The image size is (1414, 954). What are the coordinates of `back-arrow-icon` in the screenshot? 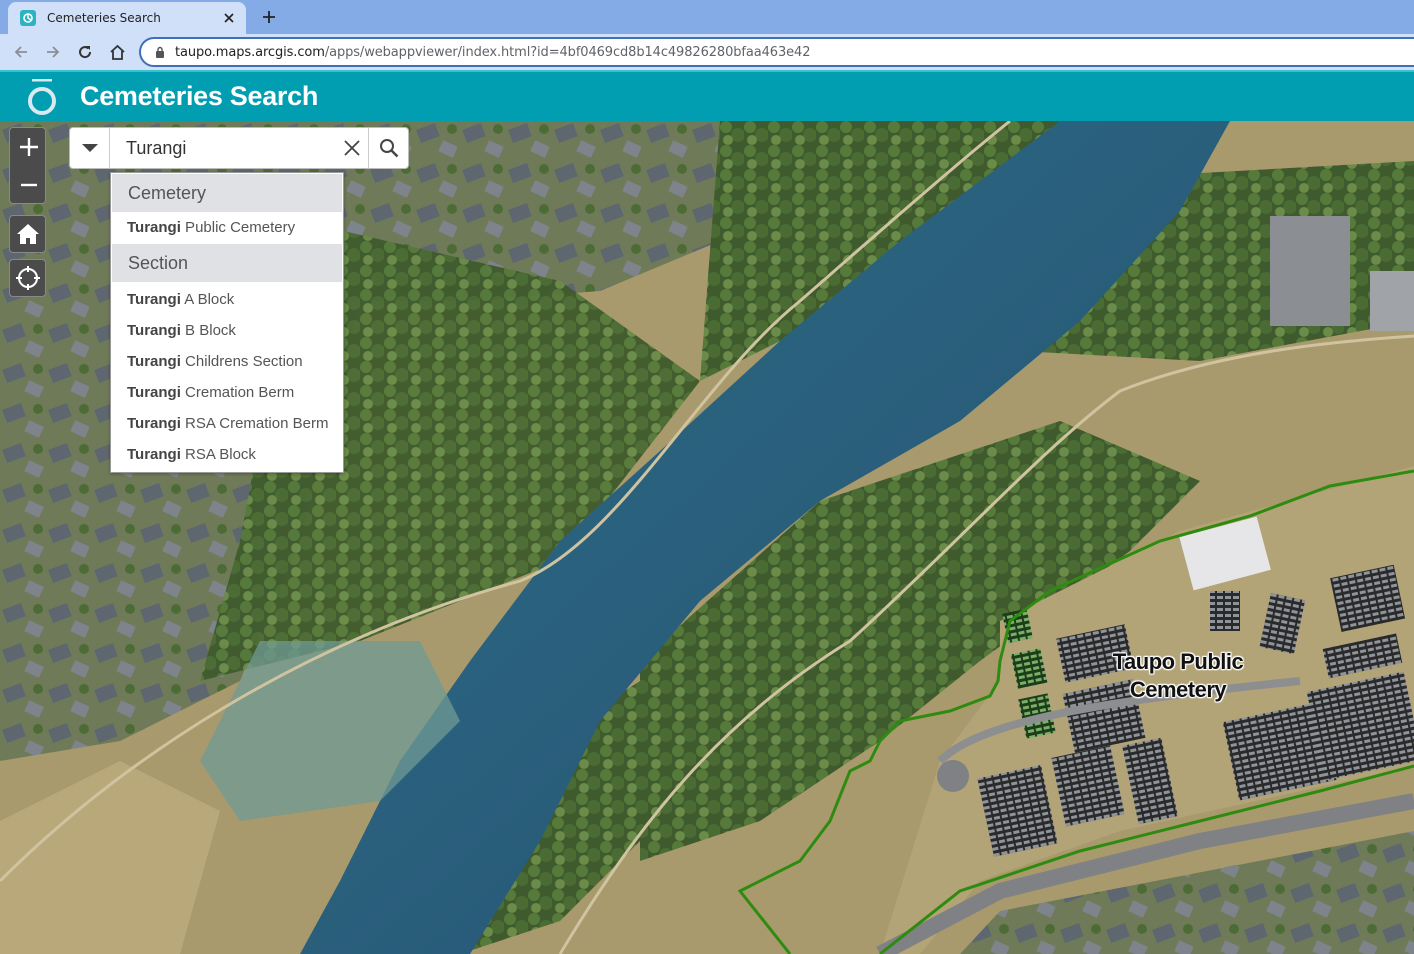 It's located at (21, 52).